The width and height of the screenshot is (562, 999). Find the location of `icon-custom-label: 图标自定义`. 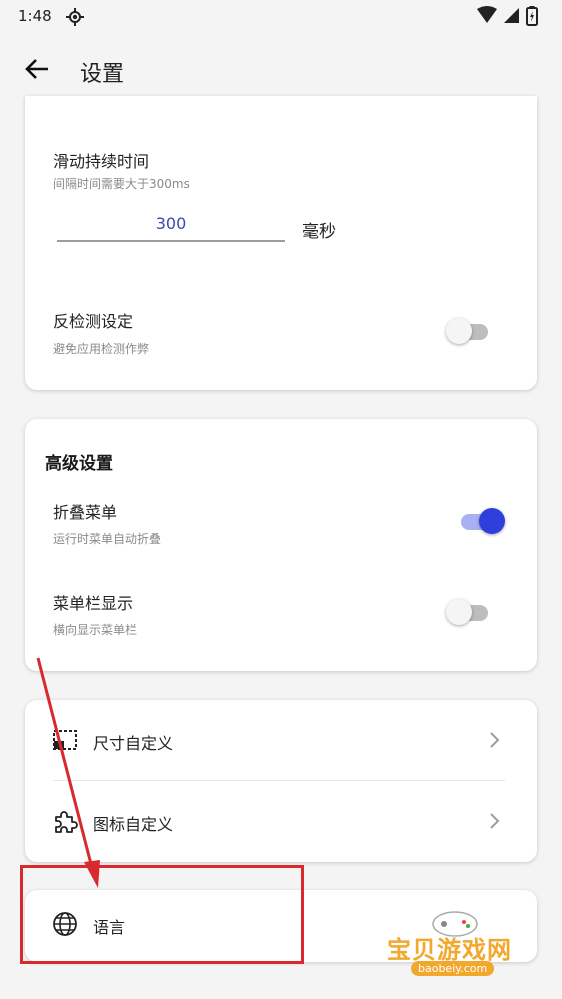

icon-custom-label: 图标自定义 is located at coordinates (133, 824).